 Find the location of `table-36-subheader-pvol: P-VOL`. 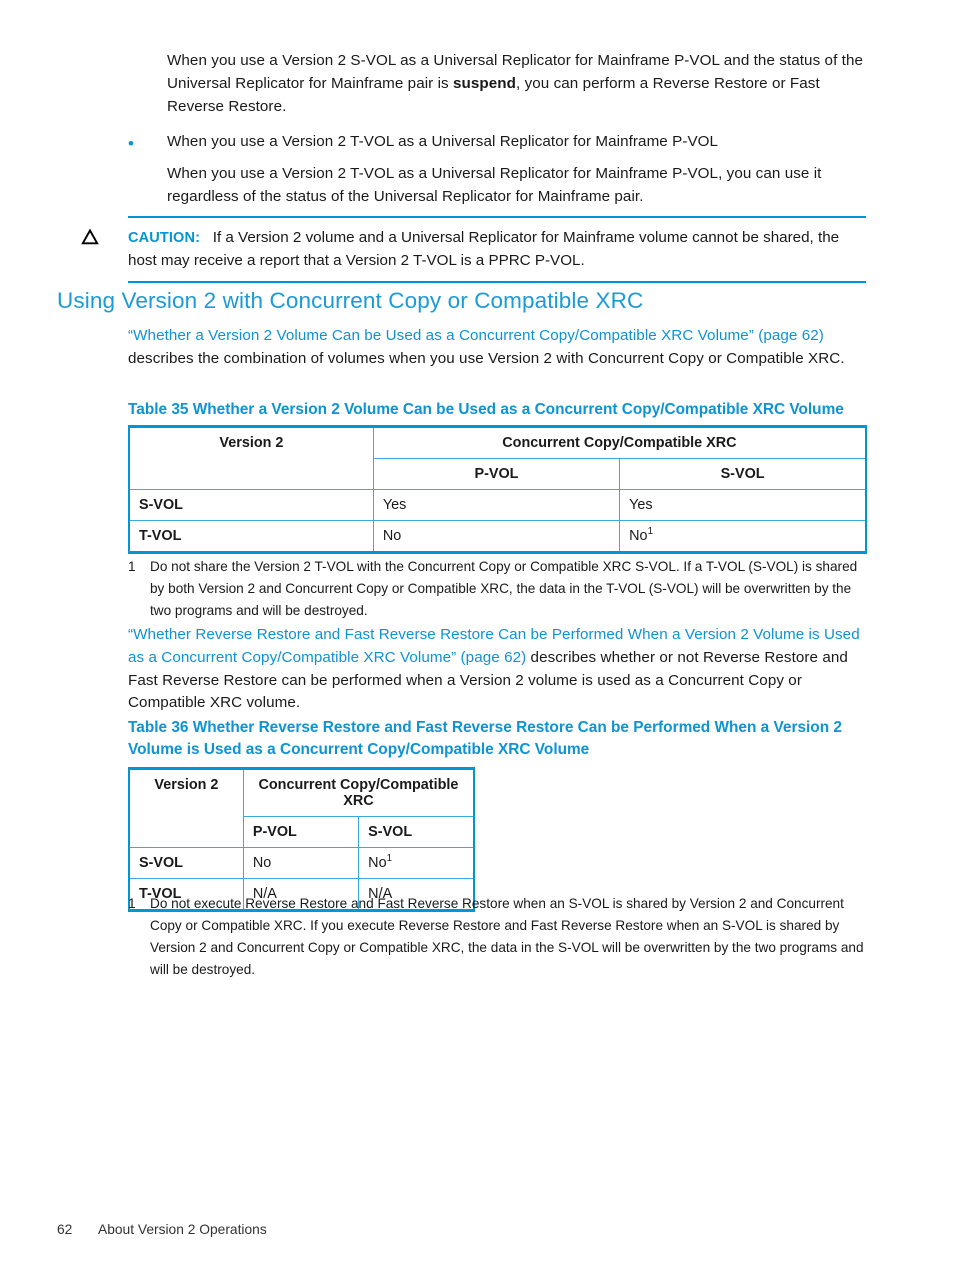

table-36-subheader-pvol: P-VOL is located at coordinates (301, 832).